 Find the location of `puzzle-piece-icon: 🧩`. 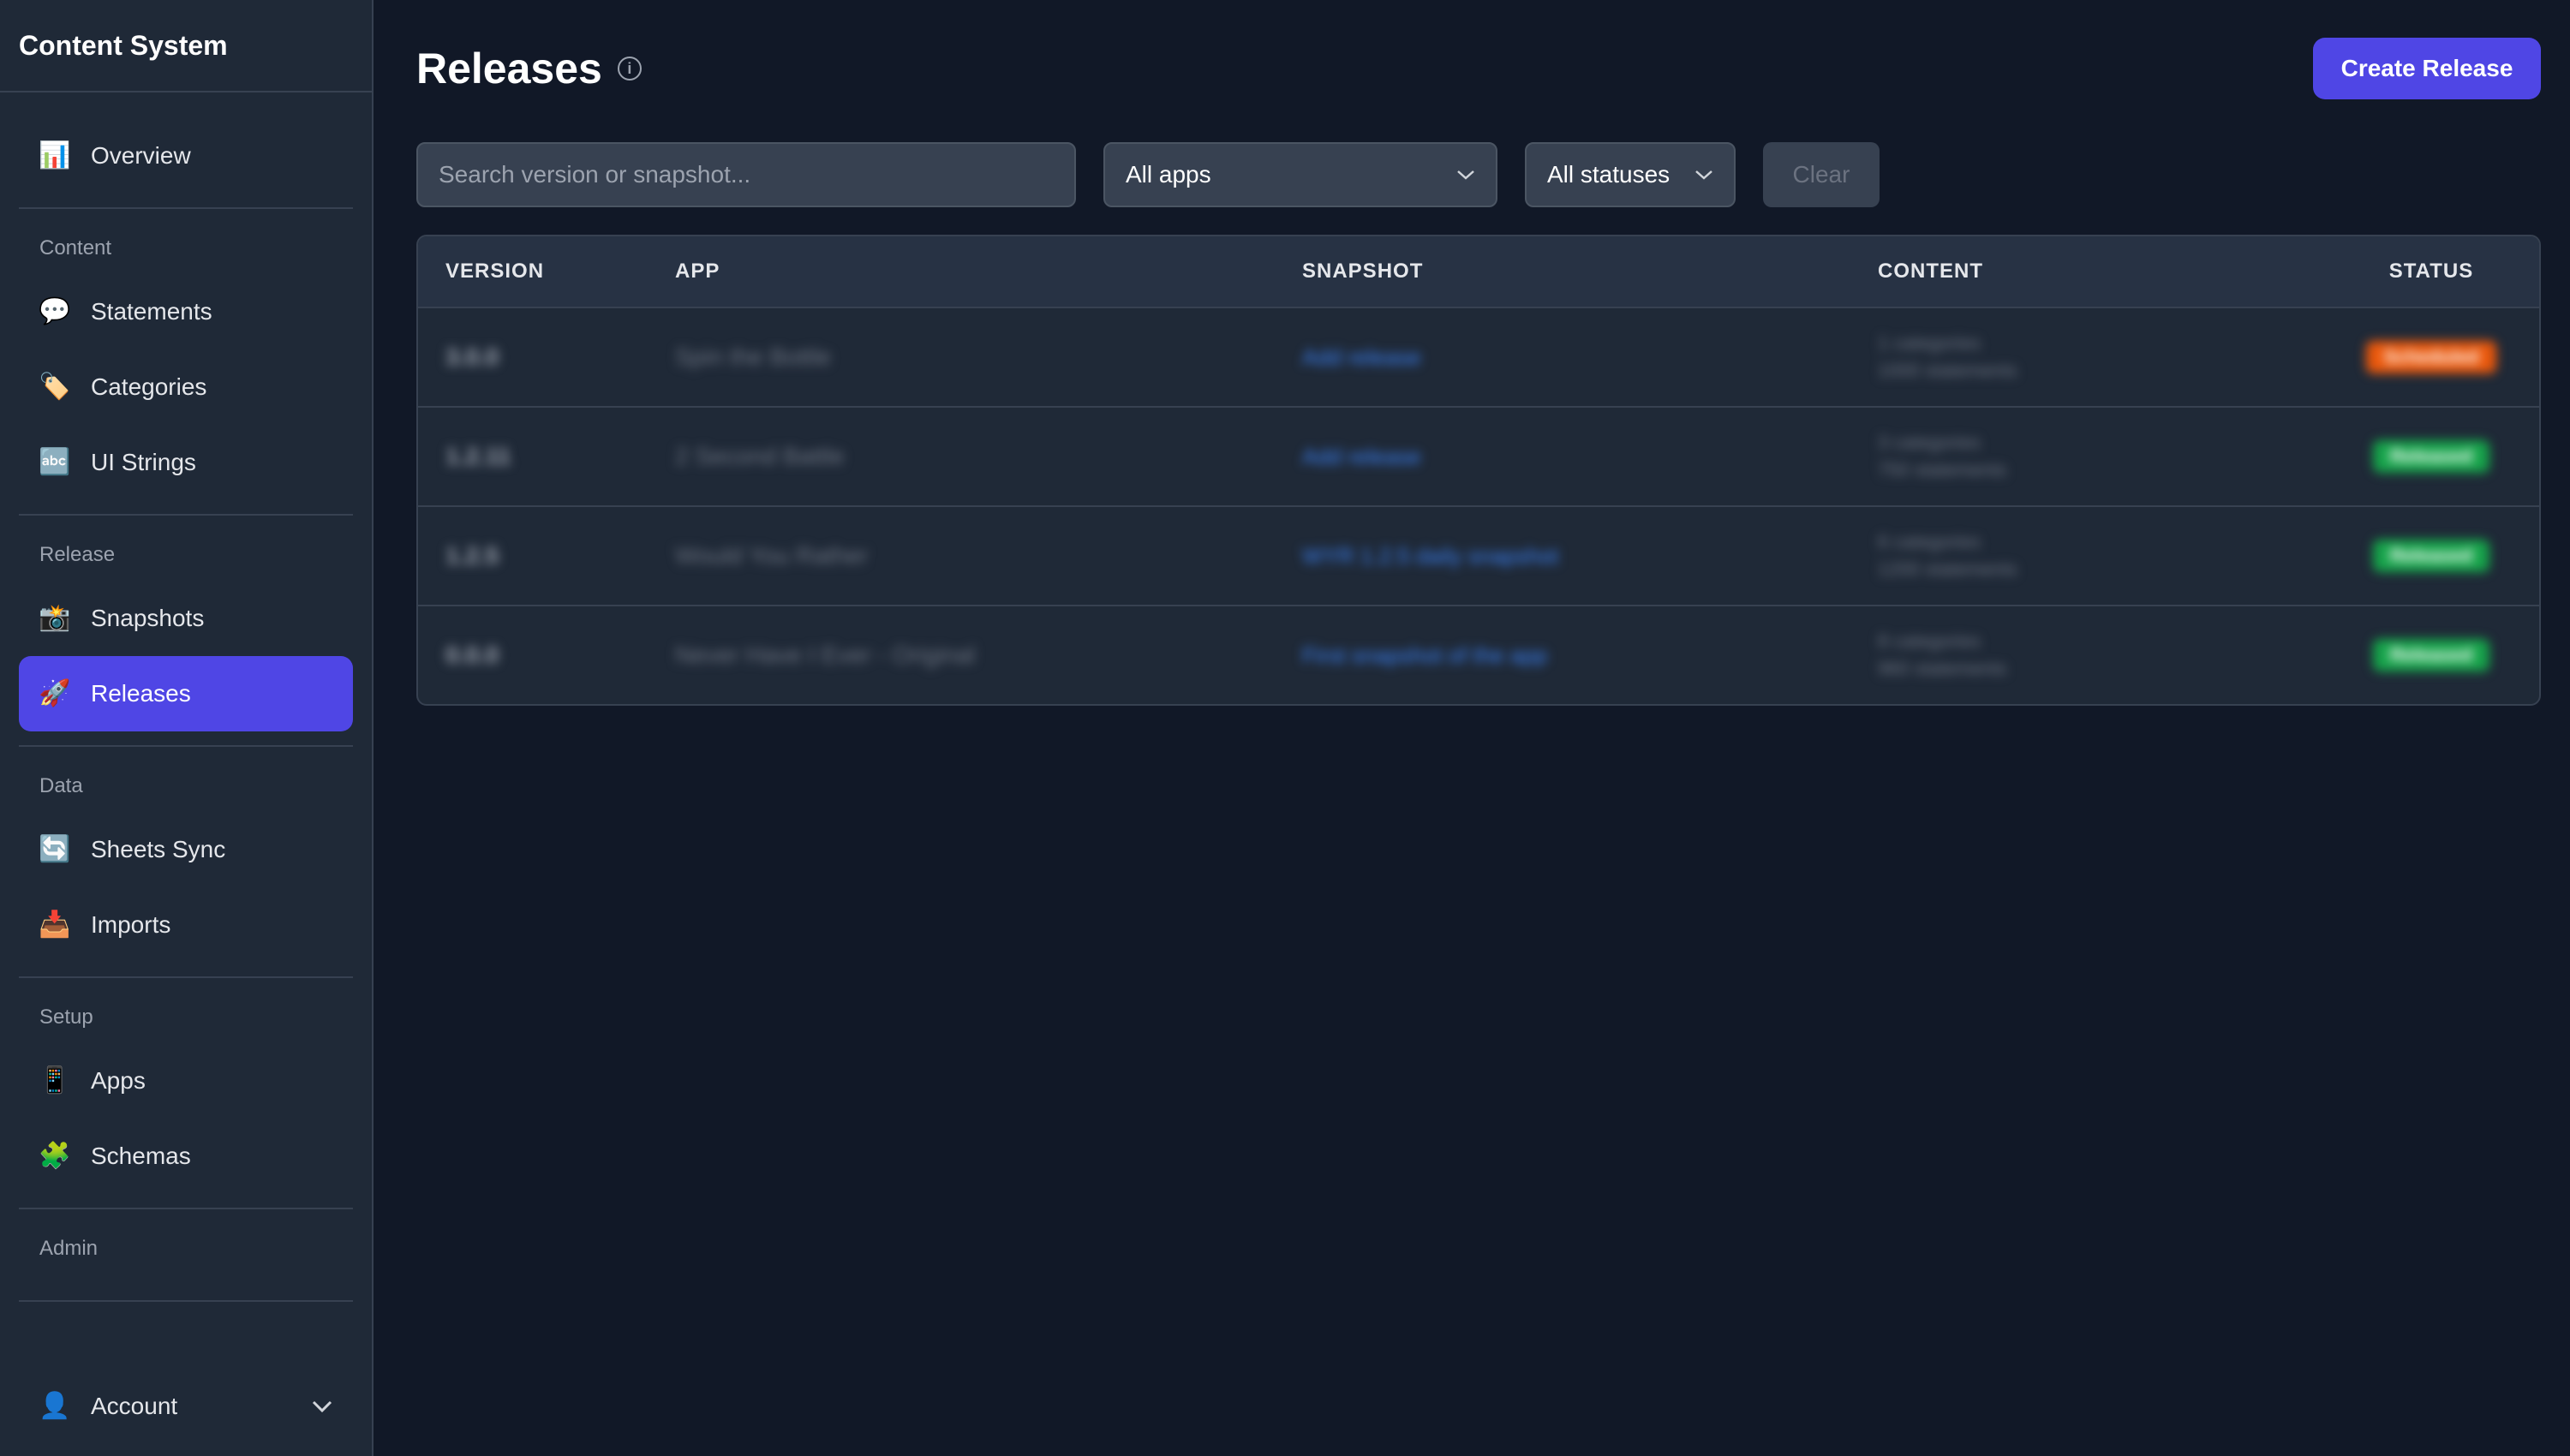

puzzle-piece-icon: 🧩 is located at coordinates (55, 1156).